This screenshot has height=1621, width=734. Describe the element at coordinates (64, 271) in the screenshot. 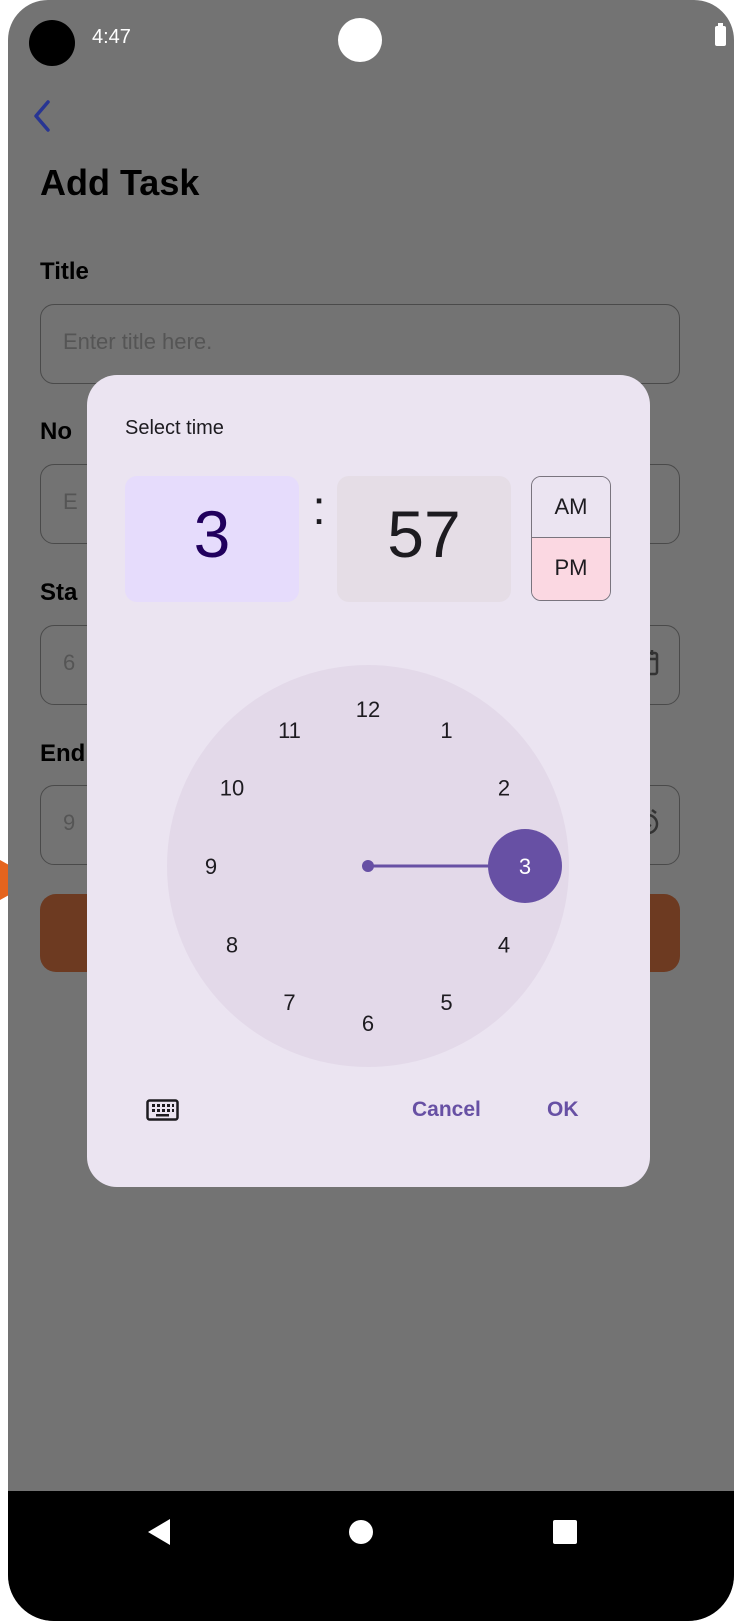

I see `title-label: Title` at that location.